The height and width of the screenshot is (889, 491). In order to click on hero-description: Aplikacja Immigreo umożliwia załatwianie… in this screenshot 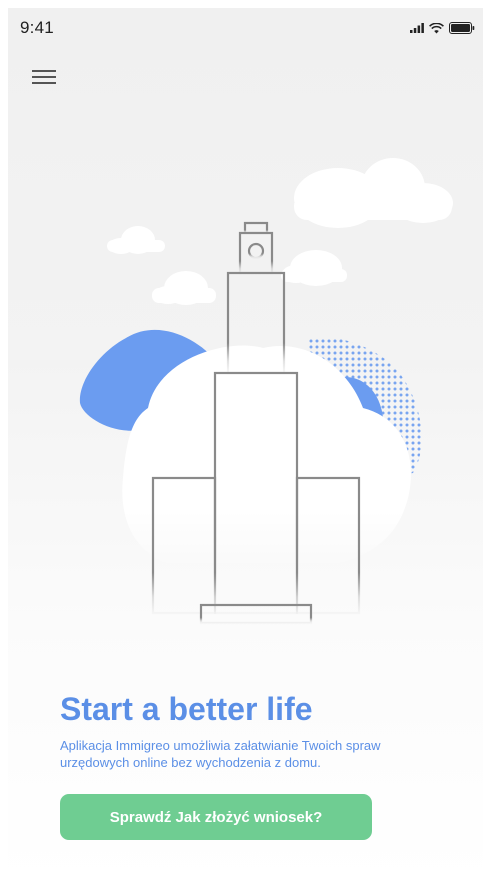, I will do `click(220, 754)`.